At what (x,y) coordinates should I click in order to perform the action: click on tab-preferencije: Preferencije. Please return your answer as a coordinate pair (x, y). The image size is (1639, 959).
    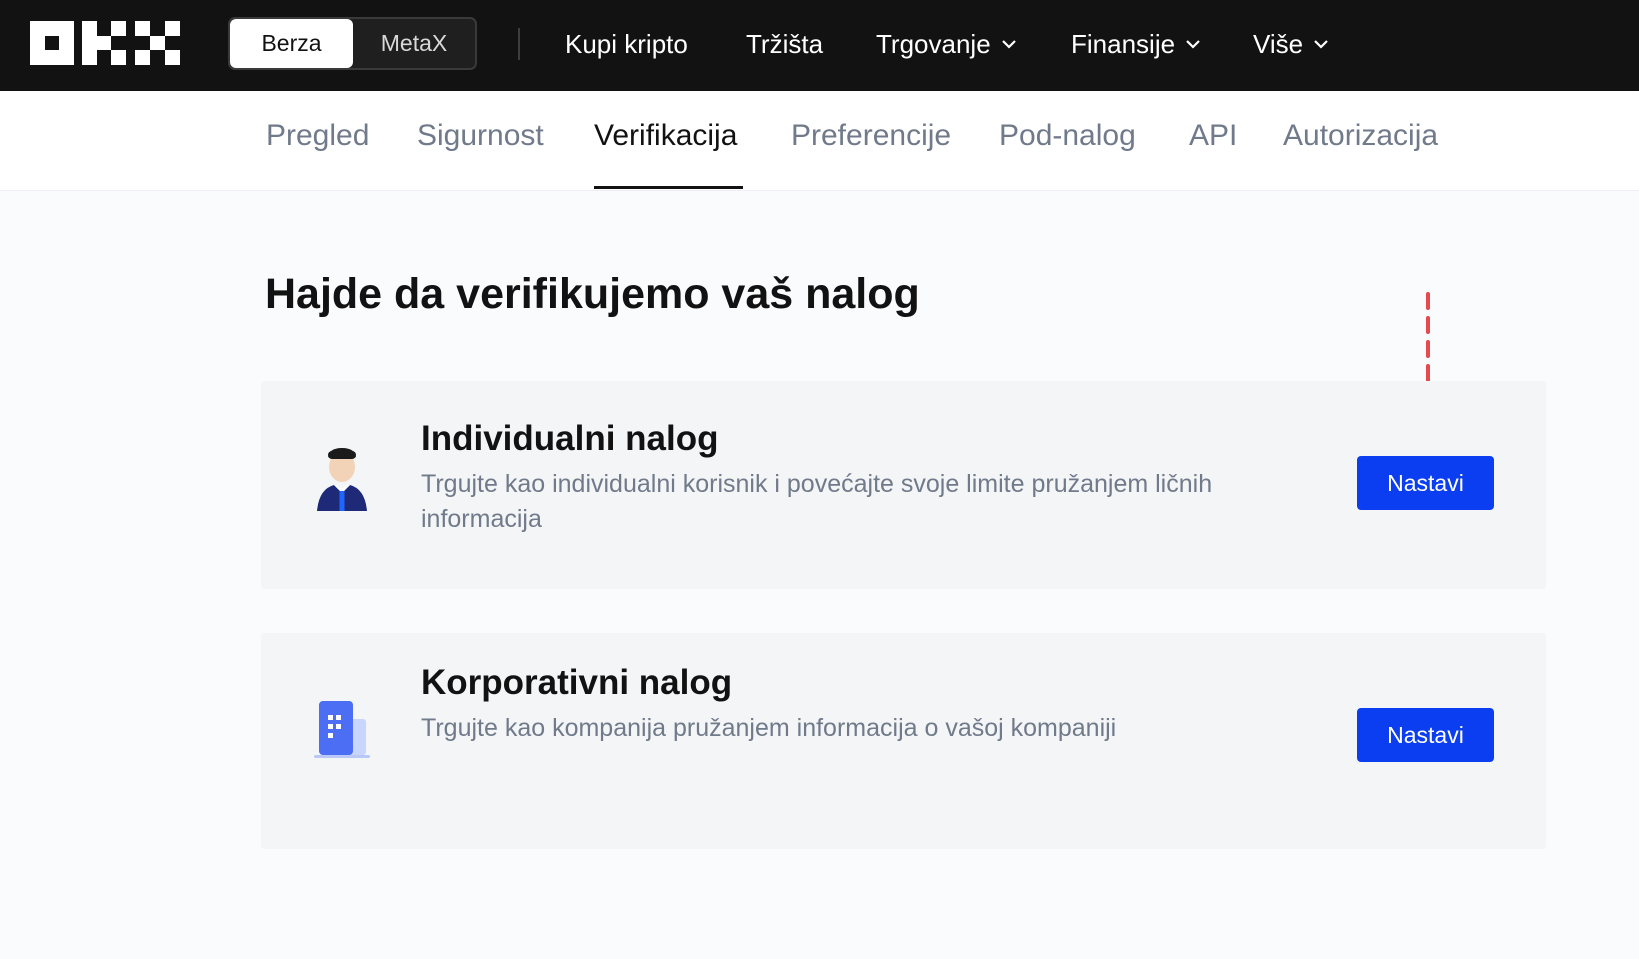
    Looking at the image, I should click on (871, 136).